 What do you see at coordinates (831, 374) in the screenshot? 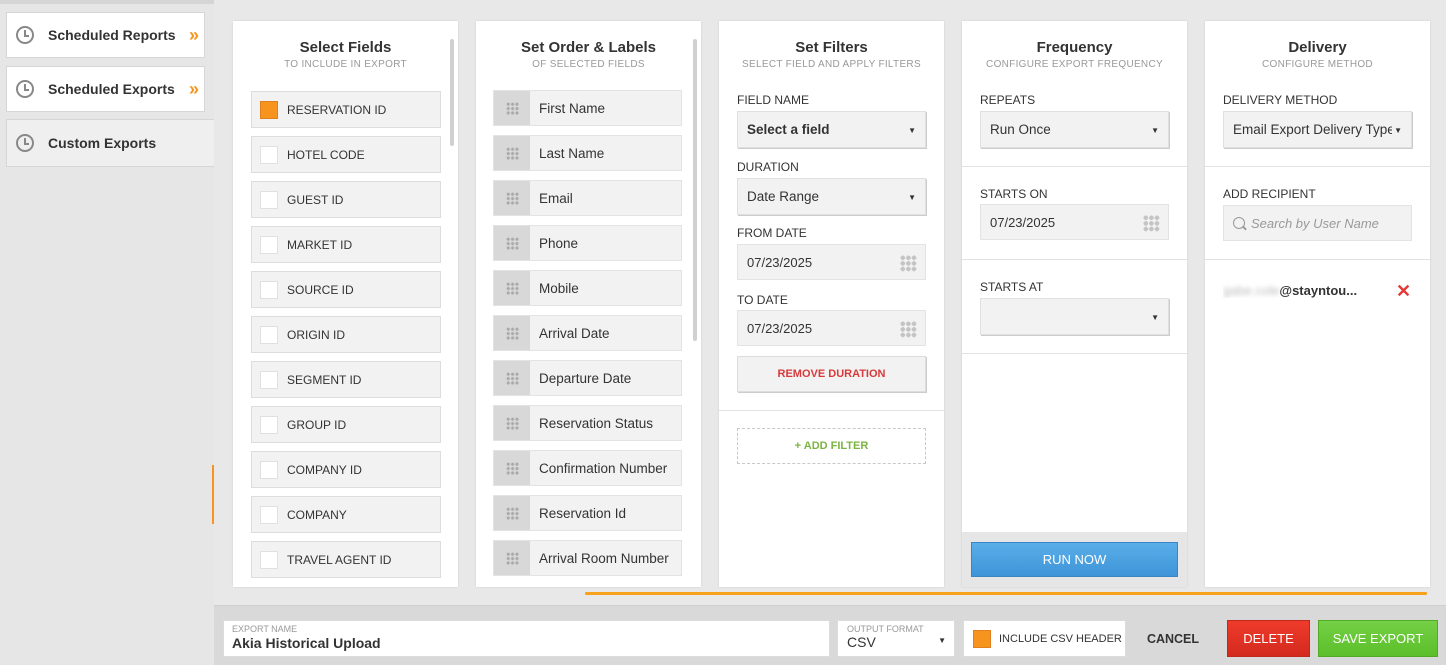
I see `remove-duration-button: REMOVE DURATION` at bounding box center [831, 374].